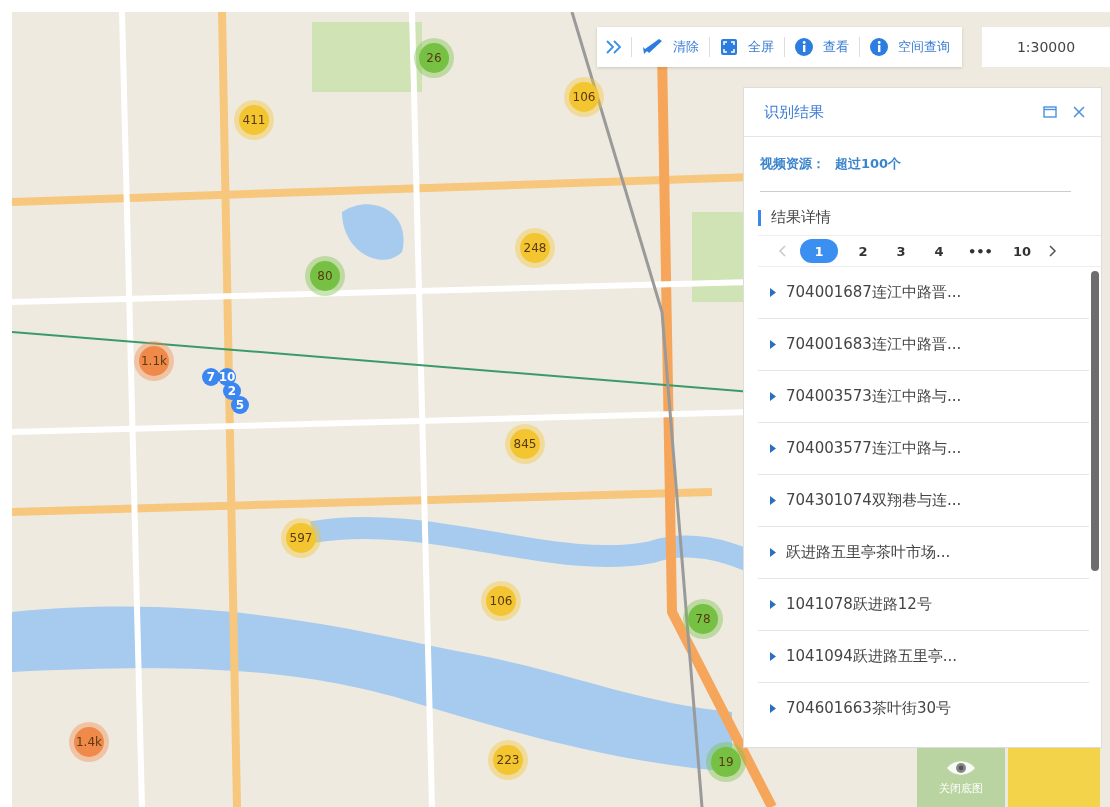 The image size is (1110, 807). What do you see at coordinates (747, 47) in the screenshot?
I see `fullscreen-button: 全屏` at bounding box center [747, 47].